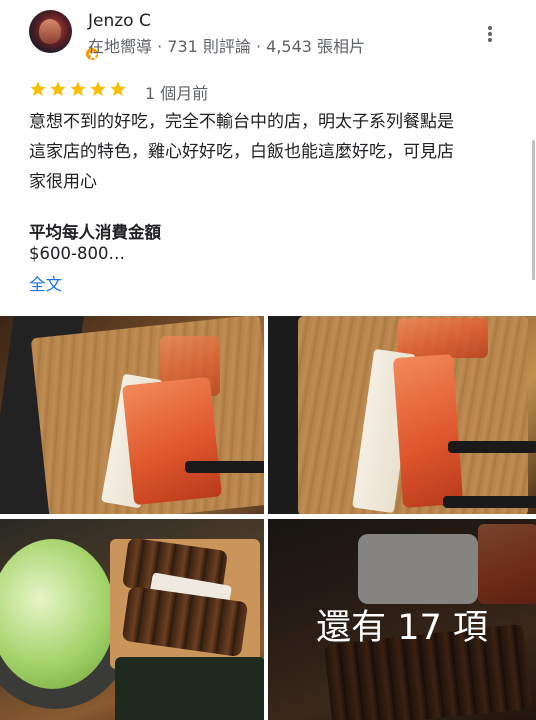 This screenshot has height=720, width=536. What do you see at coordinates (45, 283) in the screenshot?
I see `full-text-link: 全文` at bounding box center [45, 283].